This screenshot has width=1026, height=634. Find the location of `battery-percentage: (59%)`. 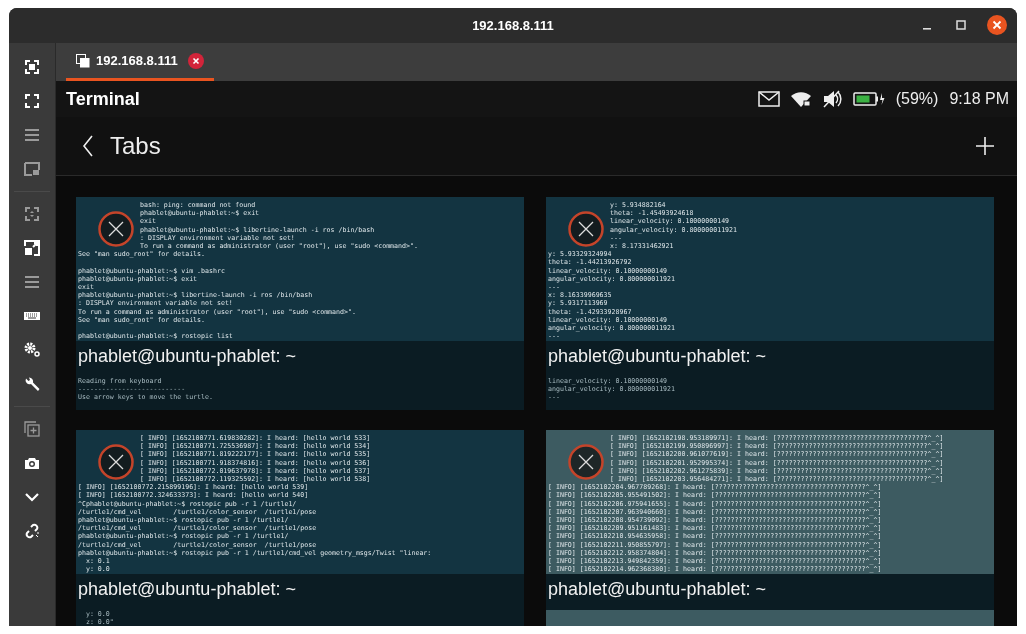

battery-percentage: (59%) is located at coordinates (917, 99).